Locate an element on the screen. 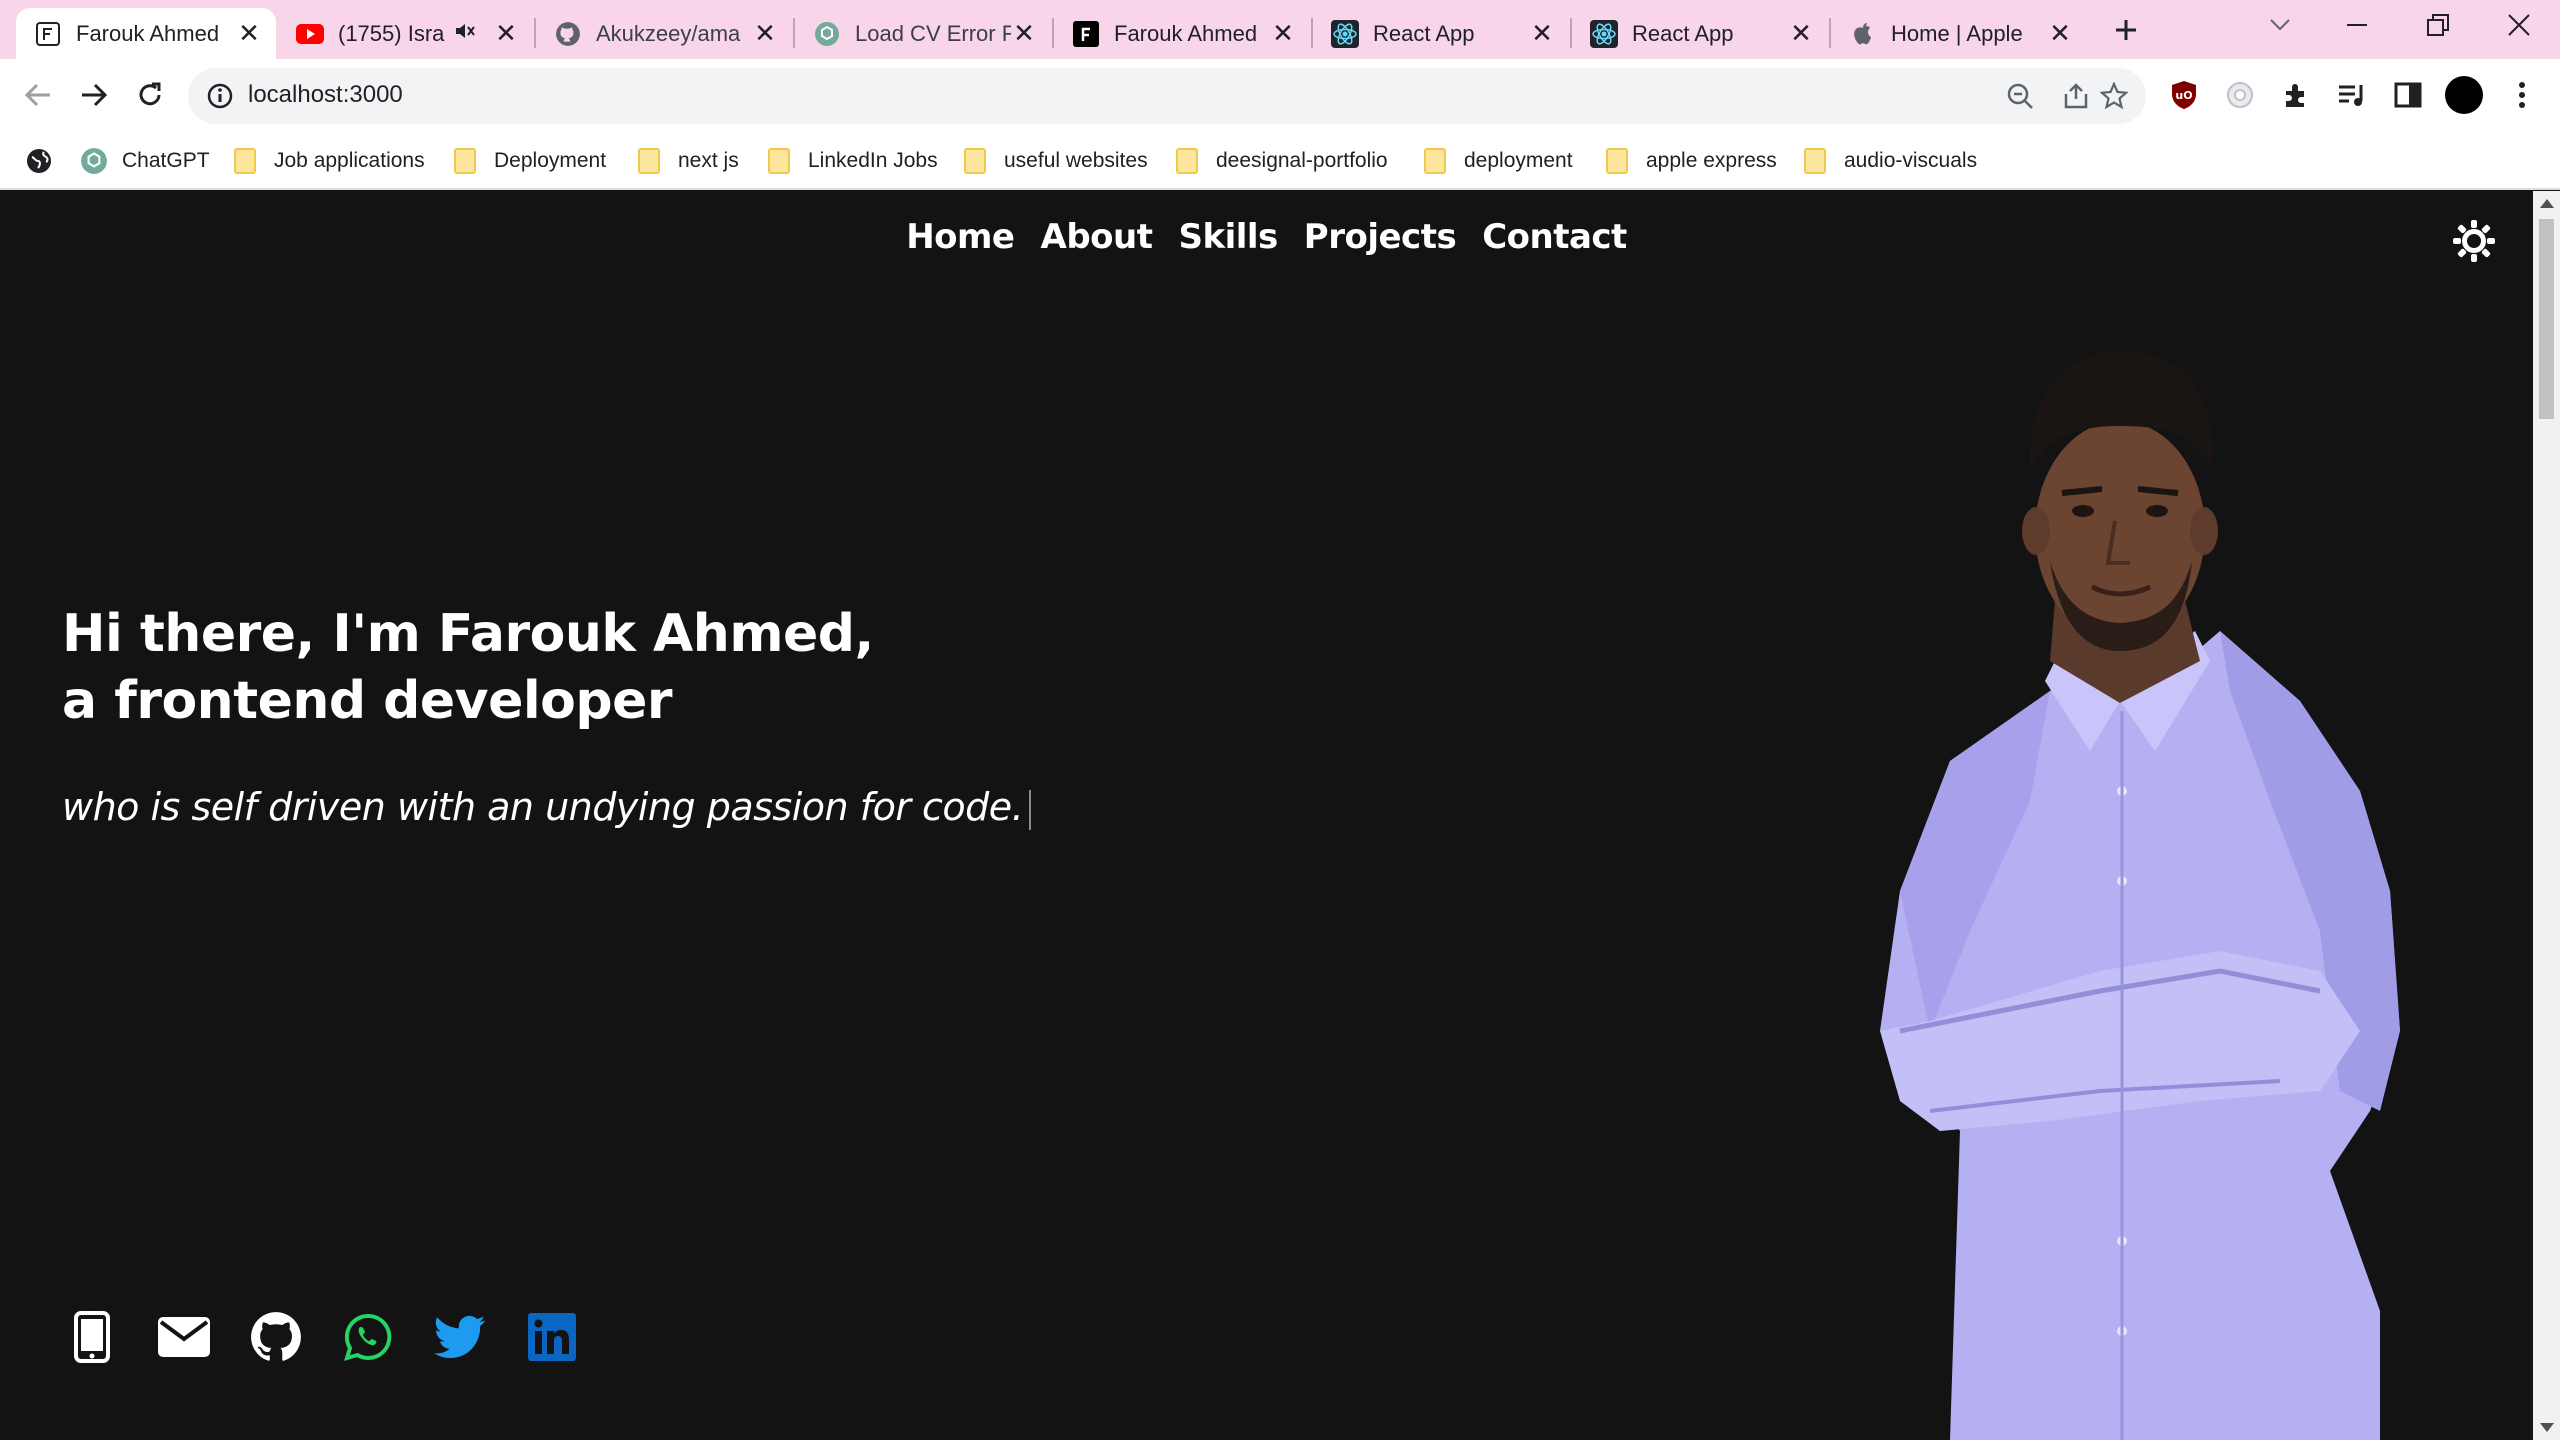 This screenshot has width=2560, height=1440. whatsapp-icon is located at coordinates (368, 1337).